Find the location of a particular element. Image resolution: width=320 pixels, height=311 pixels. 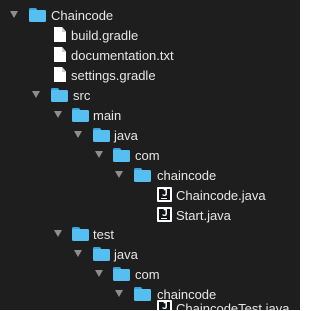

tree-node-label: src is located at coordinates (82, 95).